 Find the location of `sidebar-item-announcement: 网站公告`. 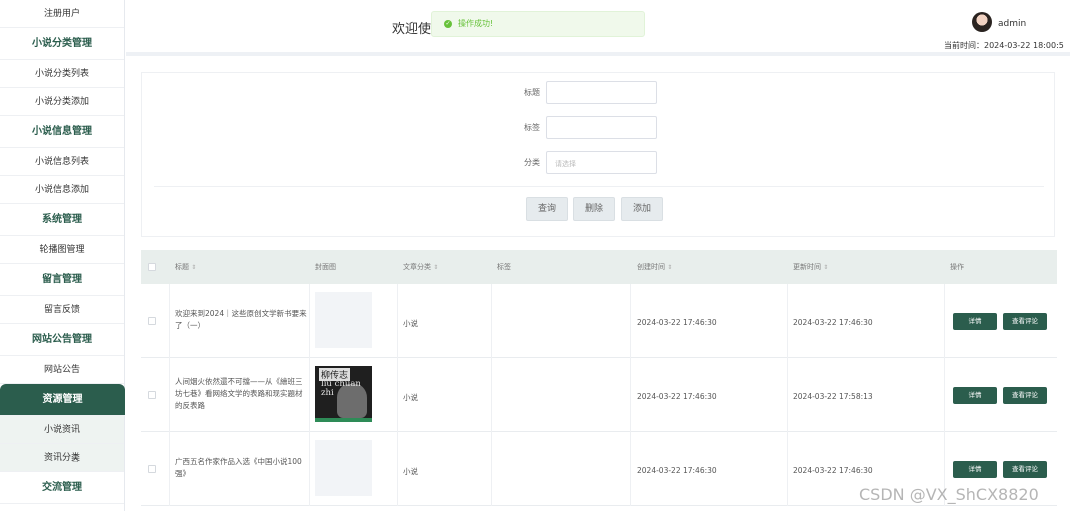

sidebar-item-announcement: 网站公告 is located at coordinates (62, 370).